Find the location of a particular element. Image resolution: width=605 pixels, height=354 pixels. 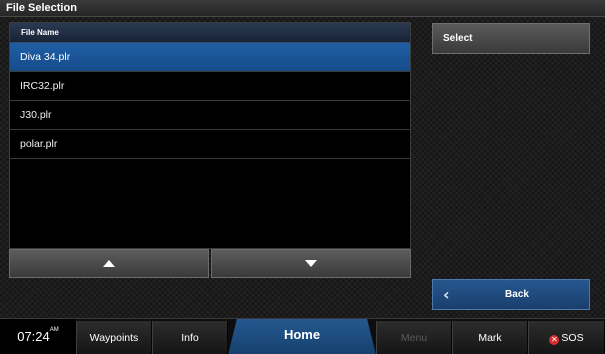

clock: 07:24AM is located at coordinates (38, 336).